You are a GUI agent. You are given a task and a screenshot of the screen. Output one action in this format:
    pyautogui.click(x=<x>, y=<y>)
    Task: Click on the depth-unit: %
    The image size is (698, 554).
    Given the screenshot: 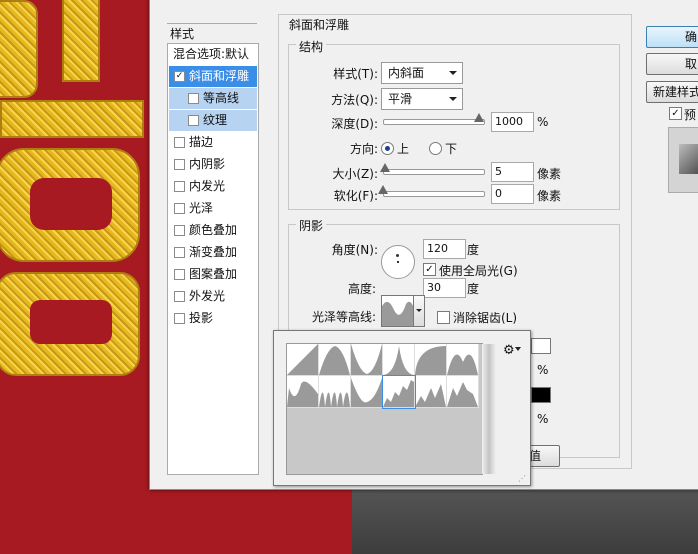 What is the action you would take?
    pyautogui.click(x=543, y=122)
    